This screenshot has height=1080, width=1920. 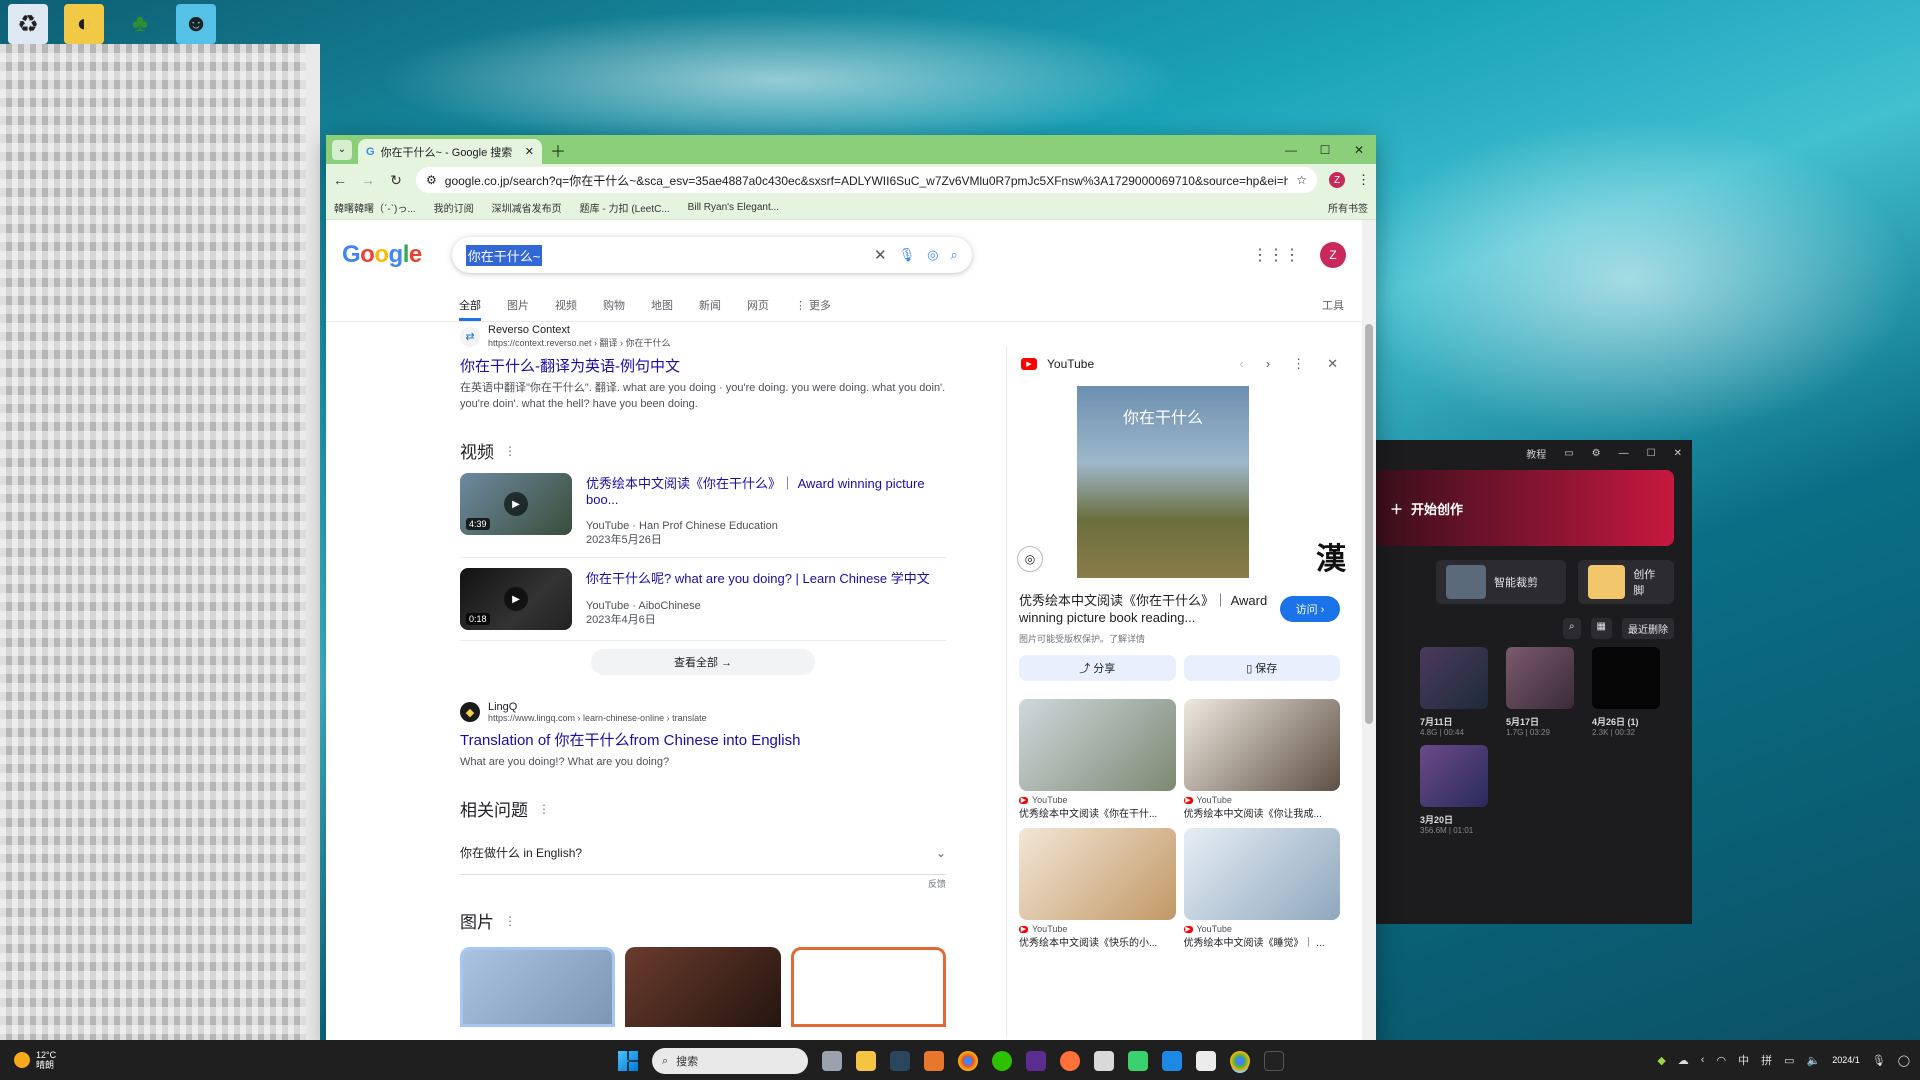 What do you see at coordinates (1626, 692) in the screenshot?
I see `clip-item: 4月26日 (1) 2.3K | 00:32` at bounding box center [1626, 692].